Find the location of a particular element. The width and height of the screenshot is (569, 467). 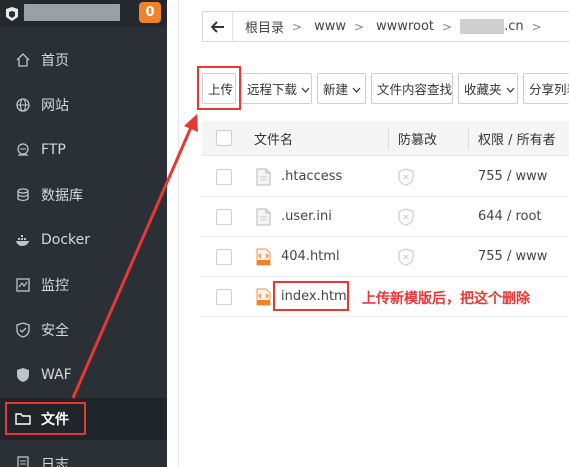

shield-icon is located at coordinates (23, 330).